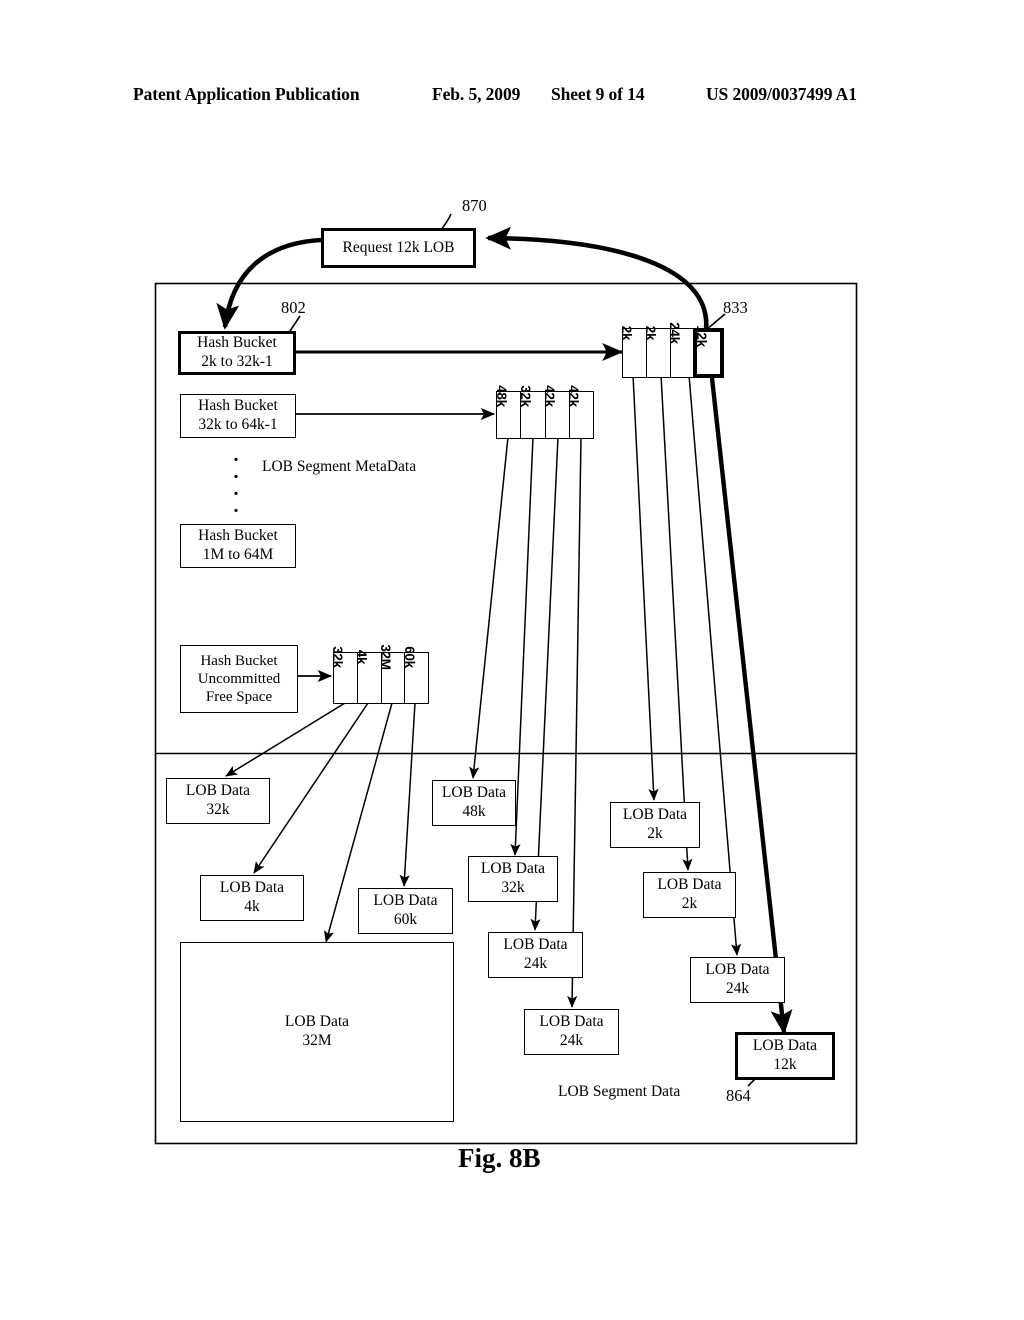  What do you see at coordinates (474, 205) in the screenshot?
I see `ref-870: 870` at bounding box center [474, 205].